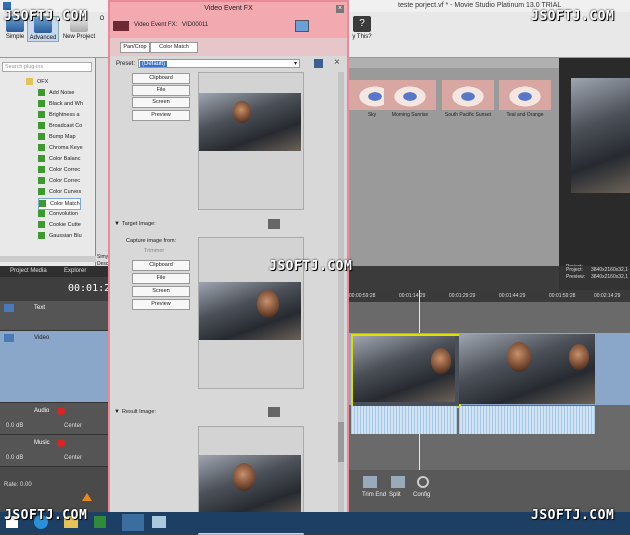 The width and height of the screenshot is (630, 535). Describe the element at coordinates (228, 47) in the screenshot. I see `plugin-chain: Pan/Crop Color Match` at that location.